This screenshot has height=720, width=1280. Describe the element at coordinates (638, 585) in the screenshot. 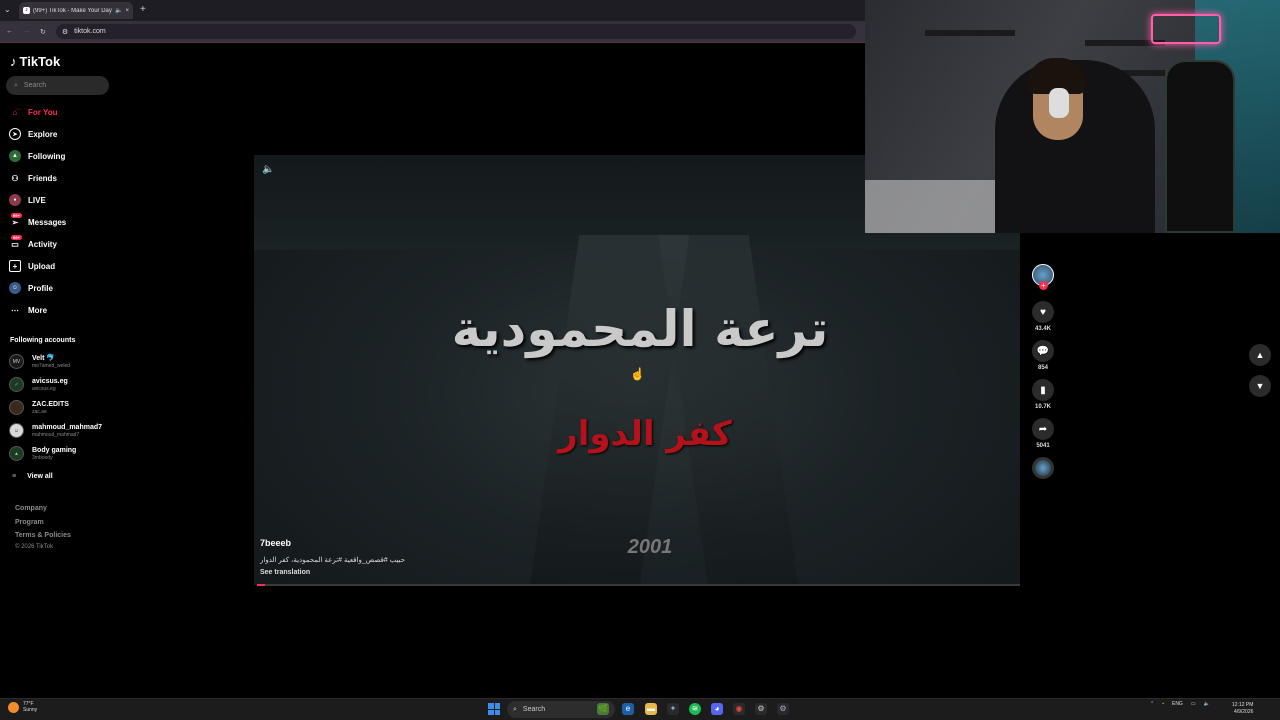

I see `video-progress-bar` at that location.